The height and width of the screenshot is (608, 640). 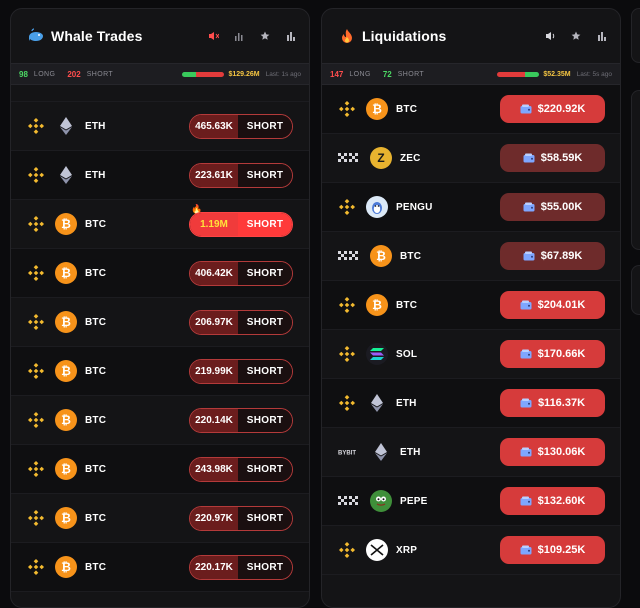 What do you see at coordinates (241, 420) in the screenshot?
I see `trade-pill: 220.14K SHORT` at bounding box center [241, 420].